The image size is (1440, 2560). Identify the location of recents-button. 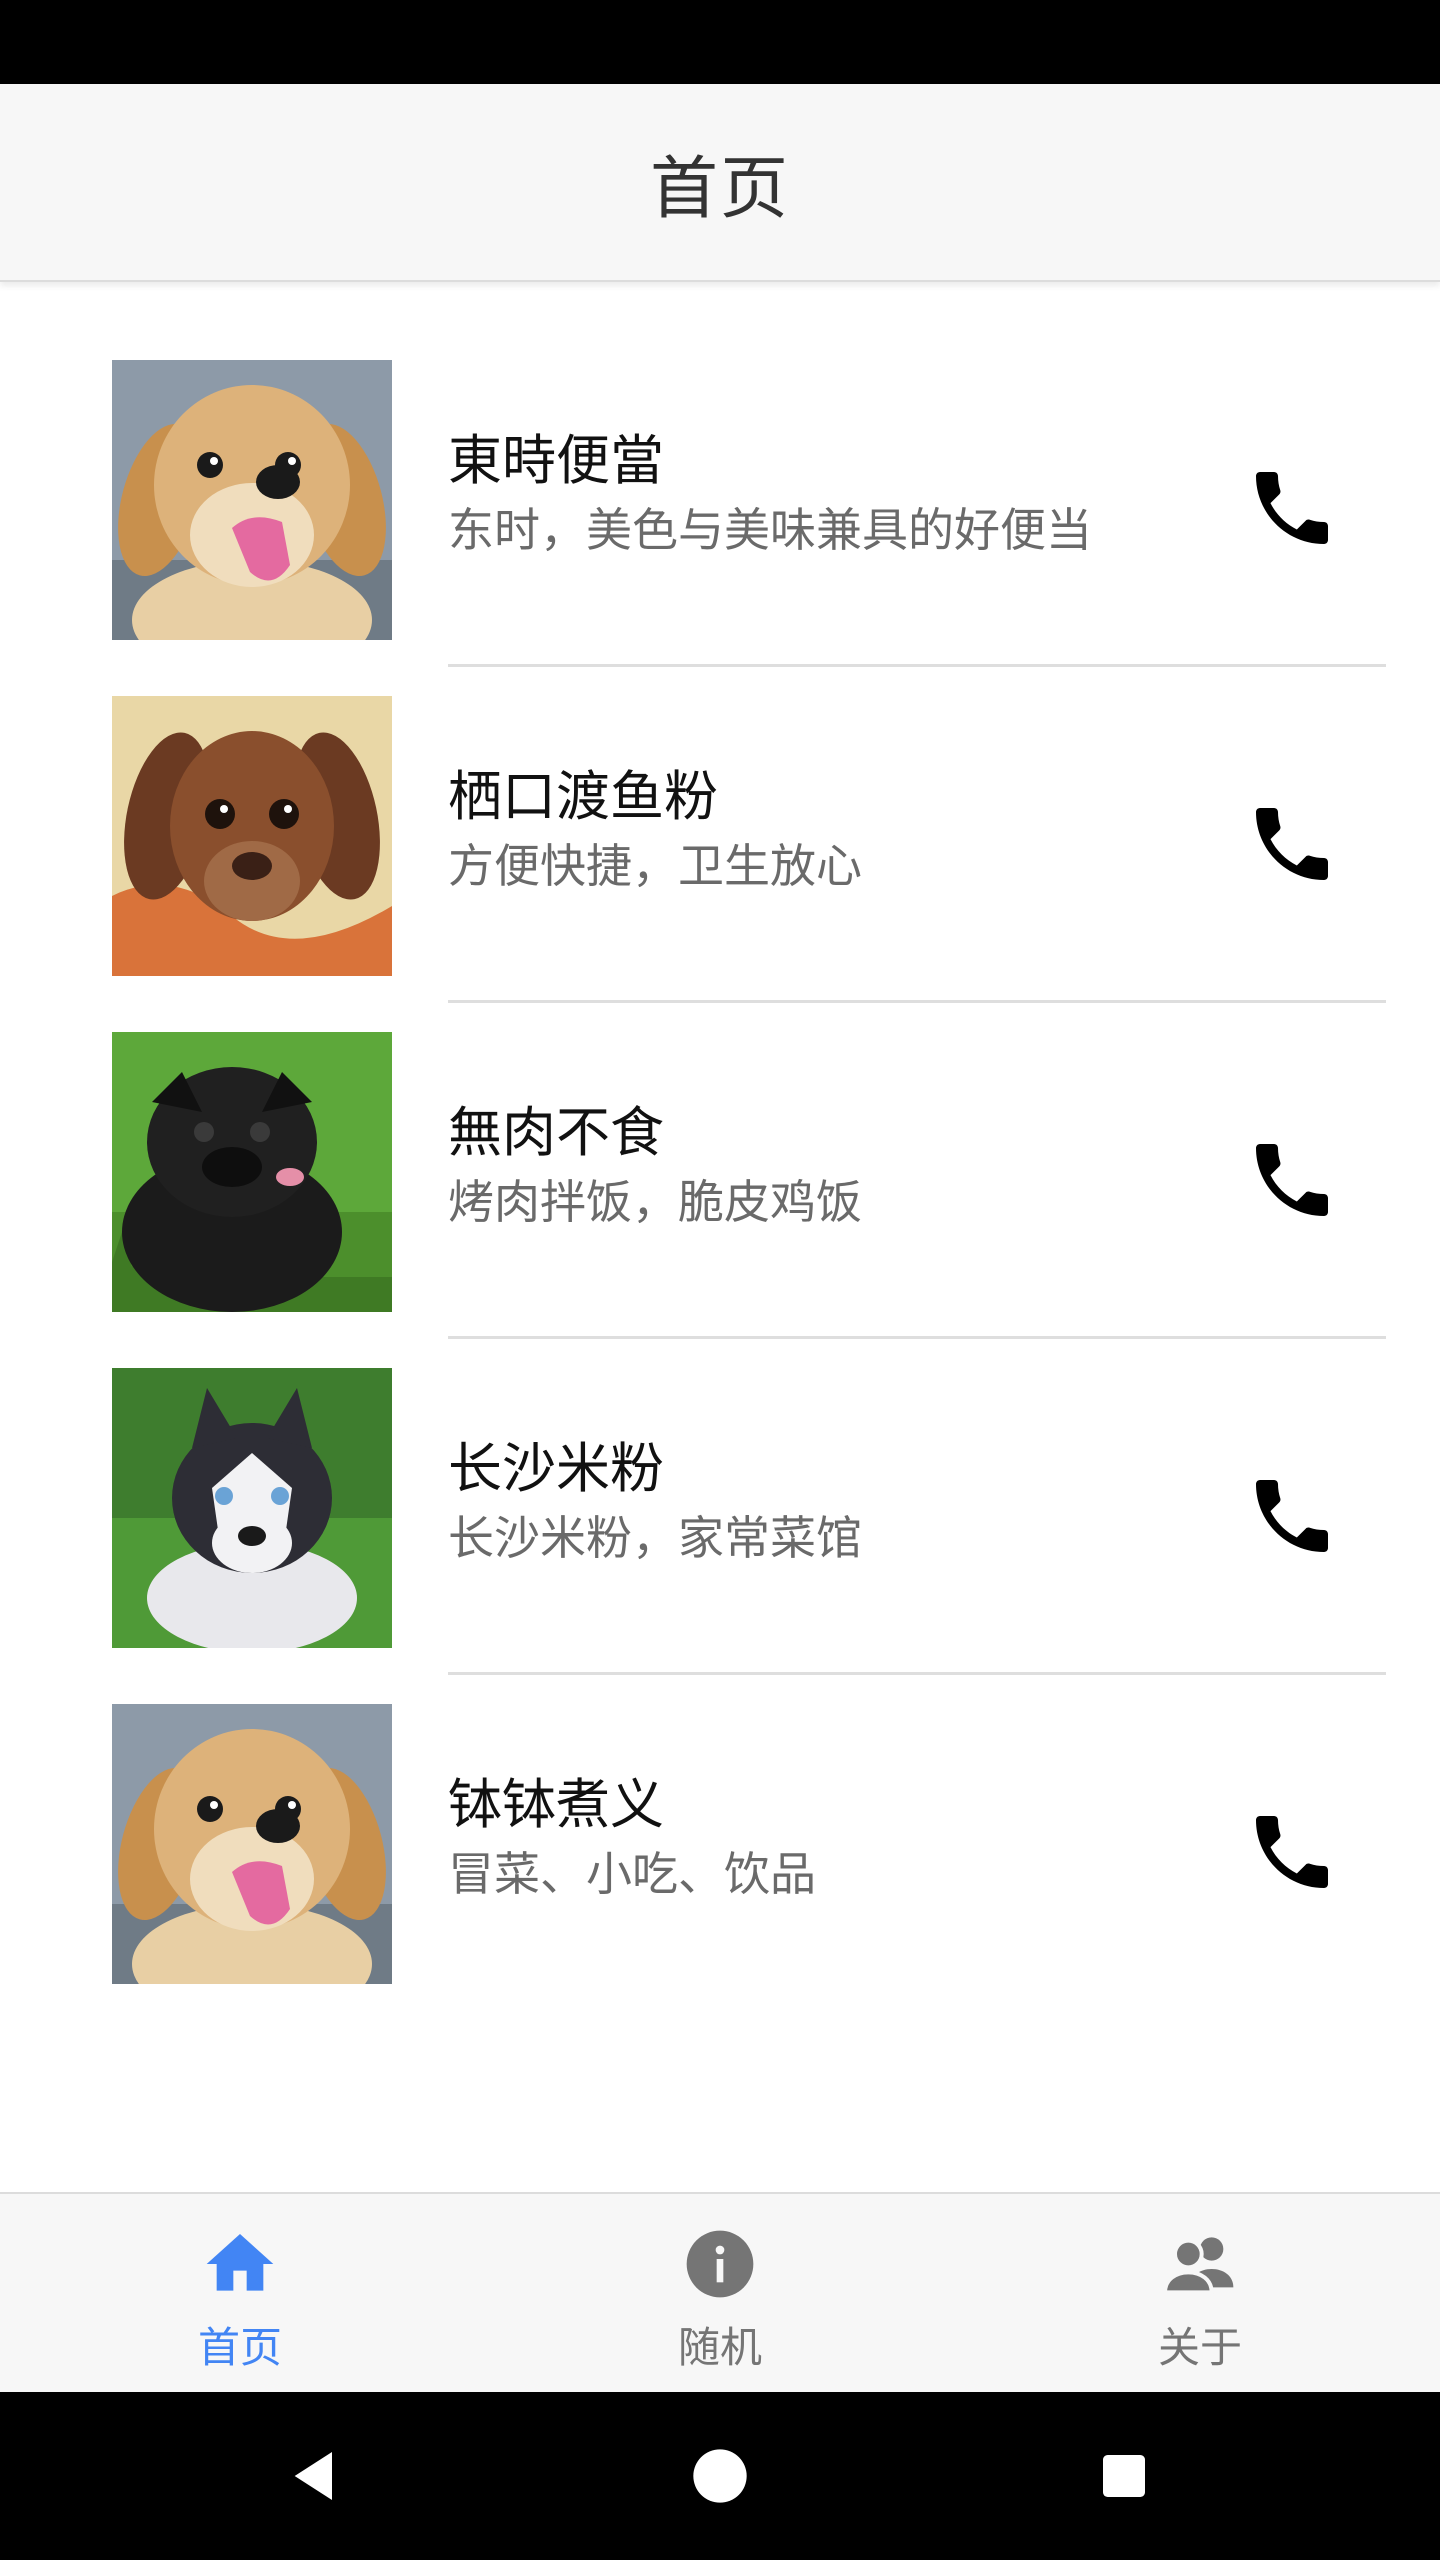
(1124, 2476).